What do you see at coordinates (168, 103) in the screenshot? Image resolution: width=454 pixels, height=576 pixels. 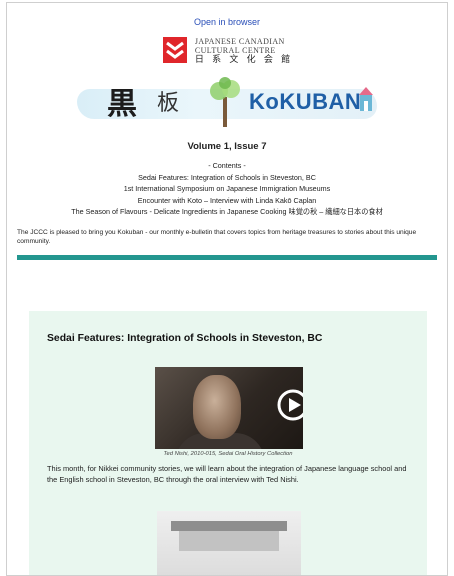 I see `banner-kanji-2: 板` at bounding box center [168, 103].